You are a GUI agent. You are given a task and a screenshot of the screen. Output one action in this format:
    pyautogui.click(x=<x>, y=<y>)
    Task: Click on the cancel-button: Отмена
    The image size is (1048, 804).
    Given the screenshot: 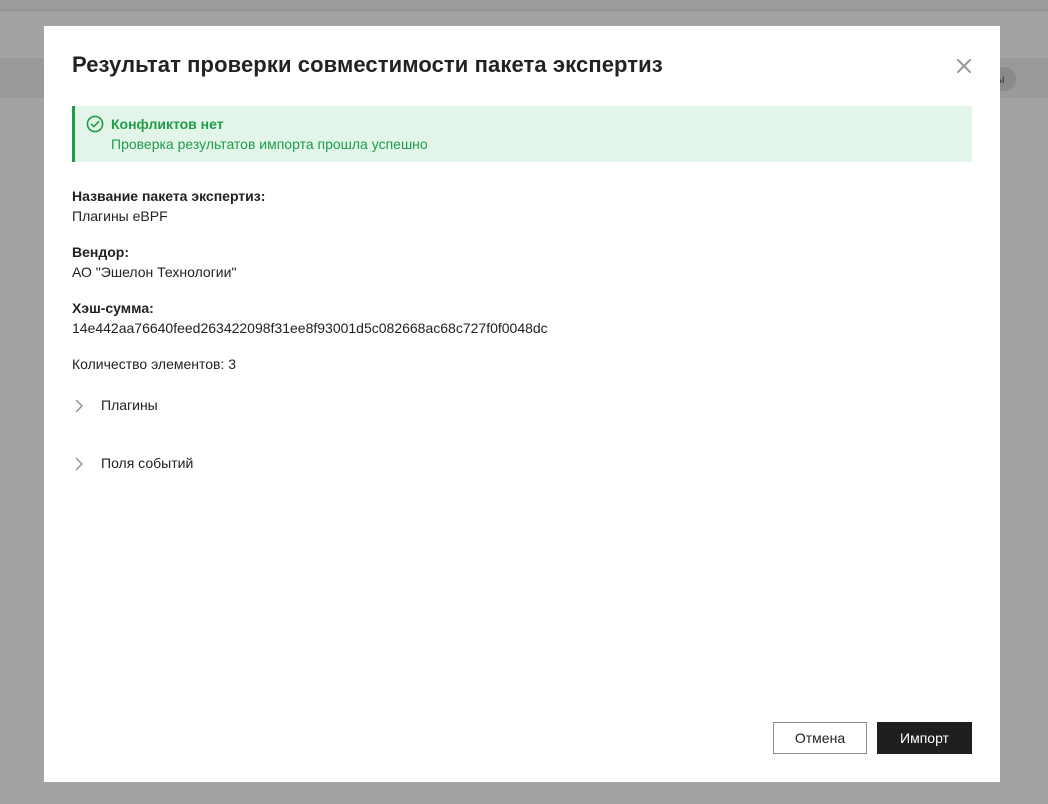 What is the action you would take?
    pyautogui.click(x=820, y=738)
    